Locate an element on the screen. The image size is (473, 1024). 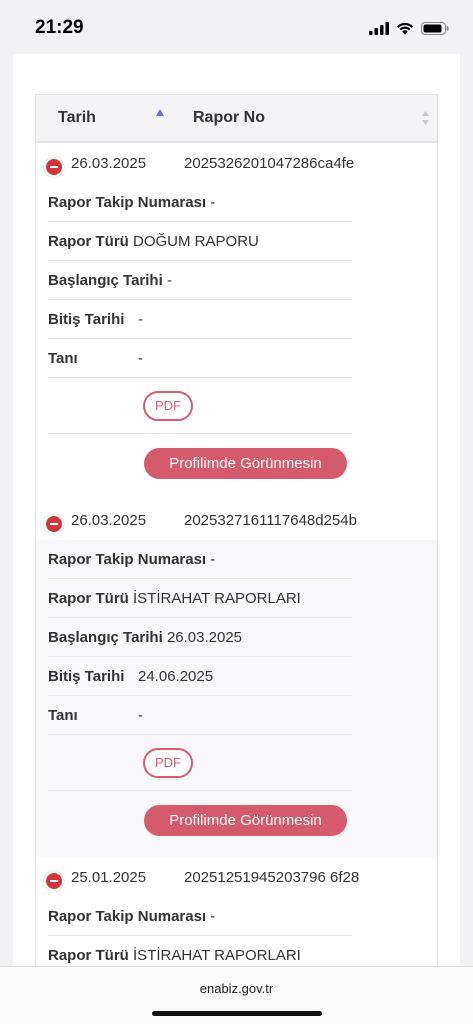
detail-value: 24.06.2025 is located at coordinates (176, 676).